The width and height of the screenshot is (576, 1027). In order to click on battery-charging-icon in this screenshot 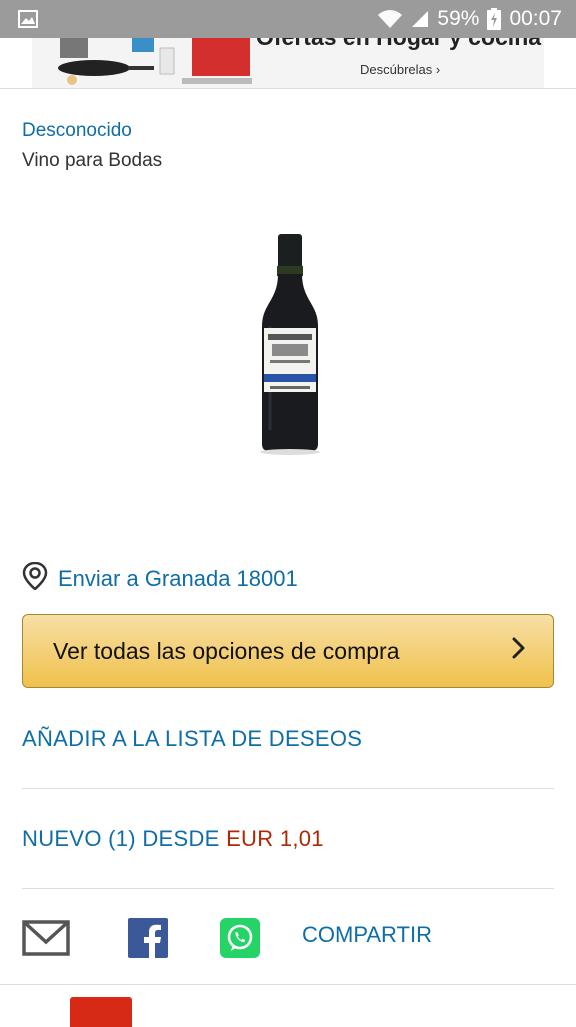, I will do `click(494, 19)`.